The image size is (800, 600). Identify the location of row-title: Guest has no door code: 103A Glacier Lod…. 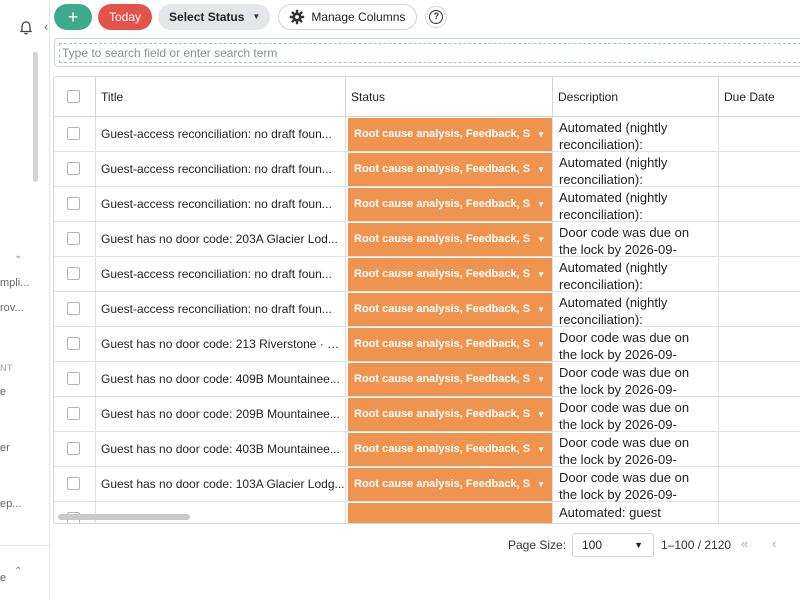
(221, 484).